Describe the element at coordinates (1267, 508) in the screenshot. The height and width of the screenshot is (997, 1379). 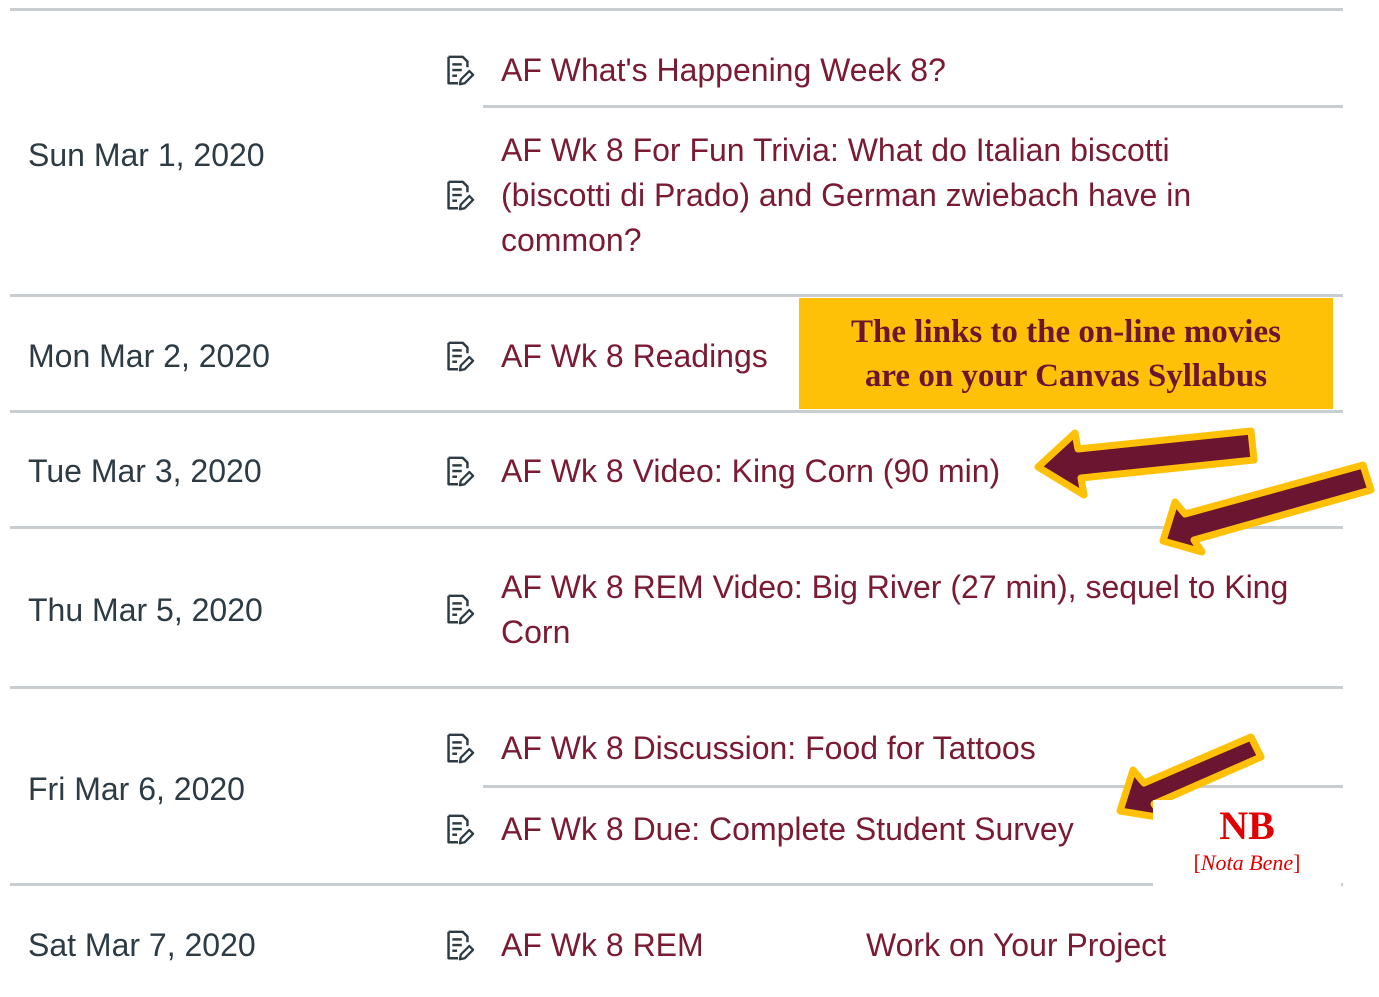
I see `arrow-big-river` at that location.